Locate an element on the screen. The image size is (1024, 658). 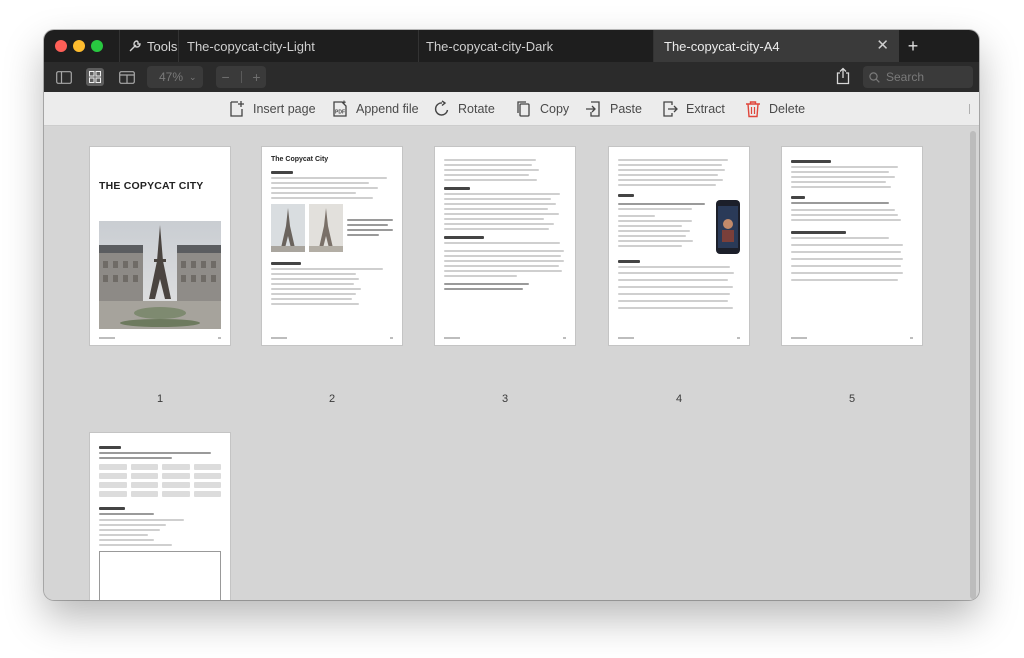
extract-button: Extract is located at coordinates (693, 109).